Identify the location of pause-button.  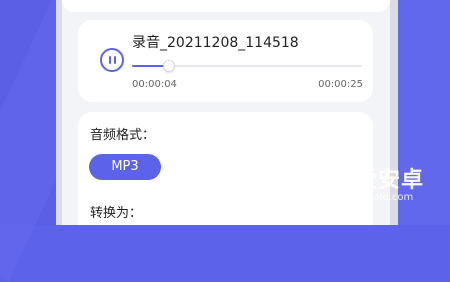
(112, 60).